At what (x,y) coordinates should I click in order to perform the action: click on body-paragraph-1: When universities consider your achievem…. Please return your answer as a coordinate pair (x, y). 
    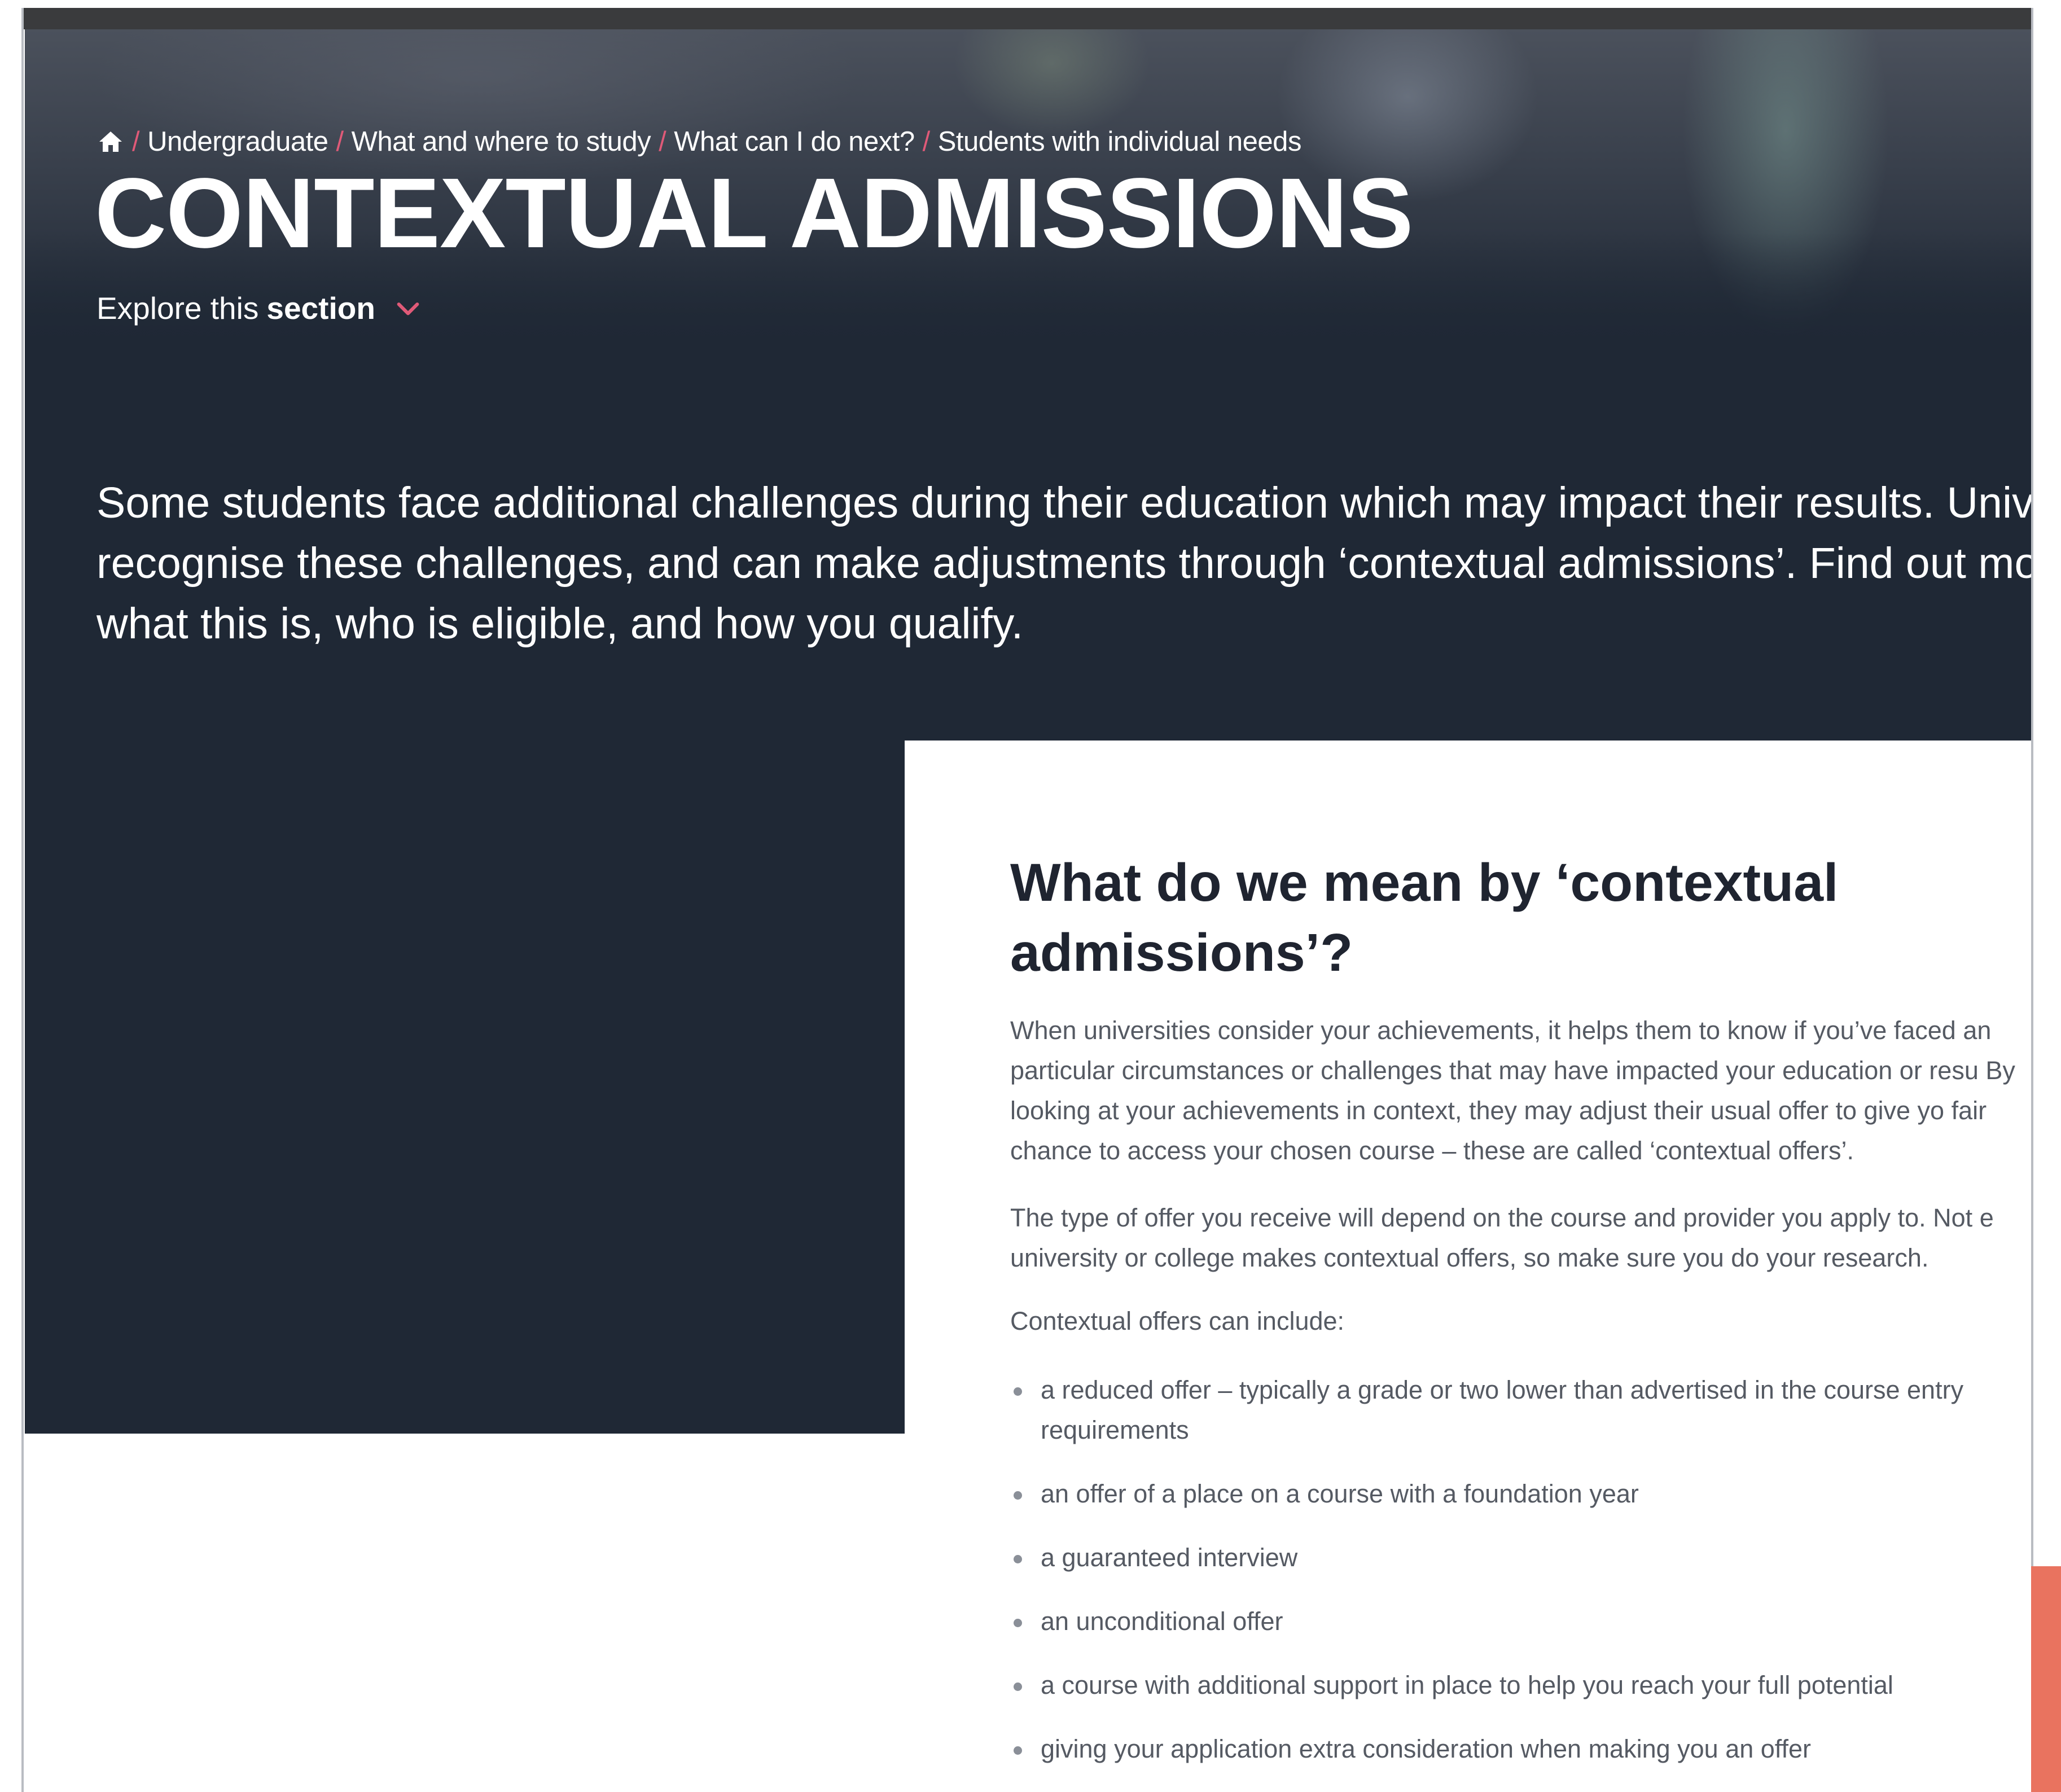
    Looking at the image, I should click on (1512, 1090).